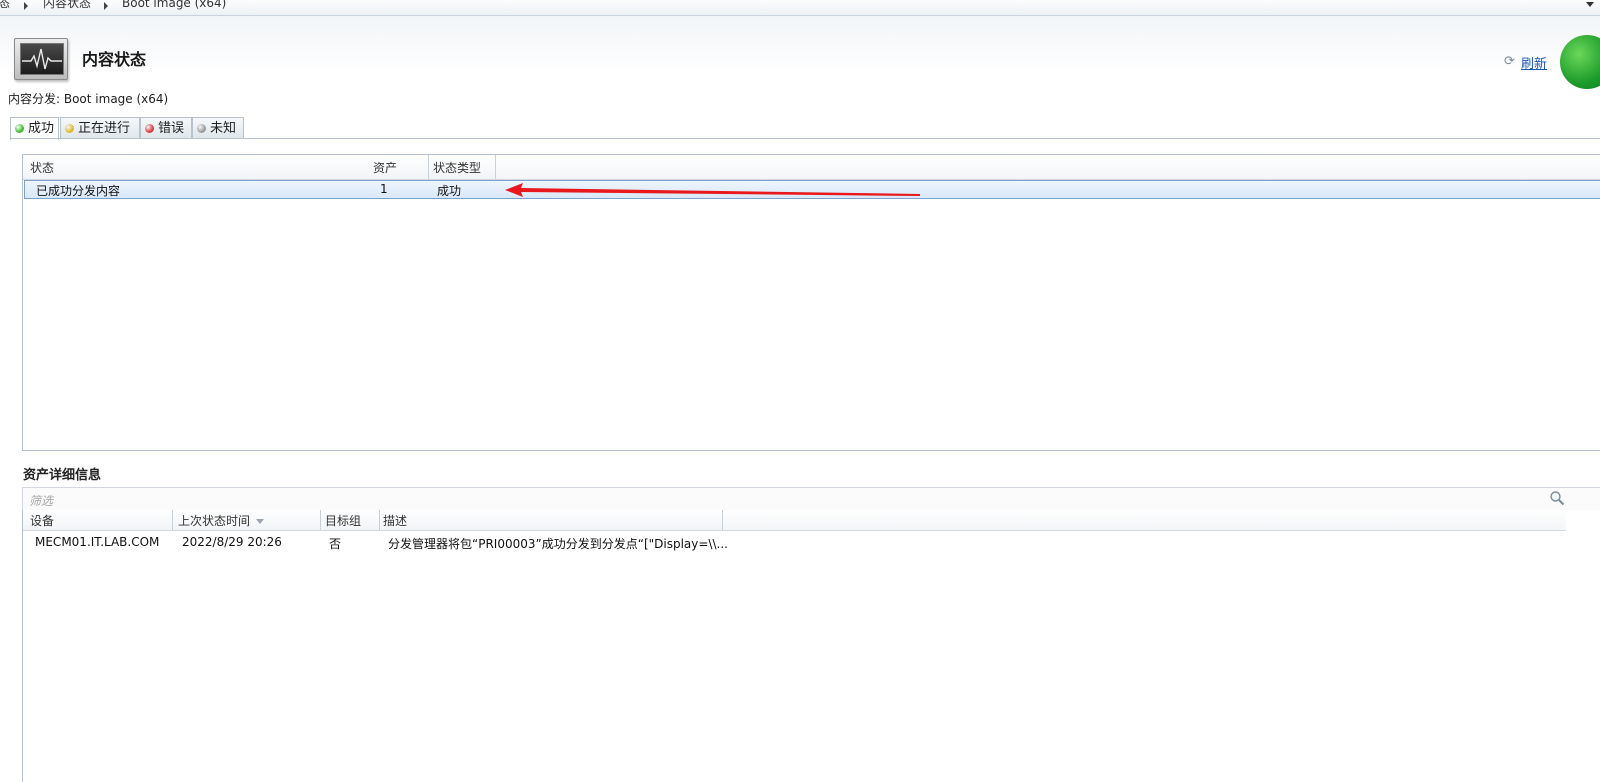 The height and width of the screenshot is (782, 1600). I want to click on tab-success: 成功, so click(34, 128).